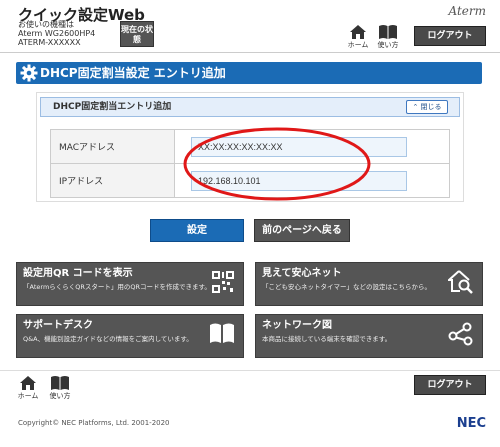  I want to click on mieteanshin-tile: 見えて安心ネット 「こども安心ネットタイマー」などの設定はこちらから。, so click(369, 284).